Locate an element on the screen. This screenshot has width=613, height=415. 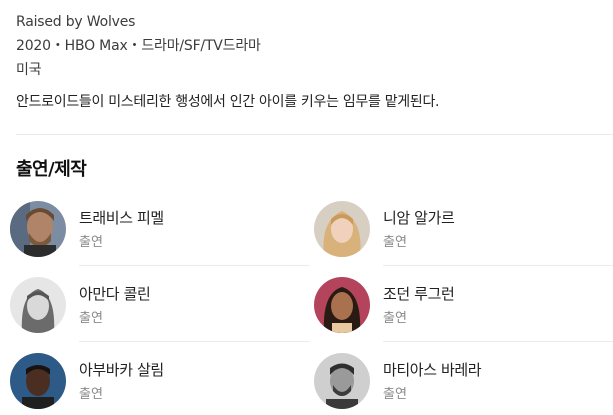
person-name: 마티아스 바레라 is located at coordinates (432, 370).